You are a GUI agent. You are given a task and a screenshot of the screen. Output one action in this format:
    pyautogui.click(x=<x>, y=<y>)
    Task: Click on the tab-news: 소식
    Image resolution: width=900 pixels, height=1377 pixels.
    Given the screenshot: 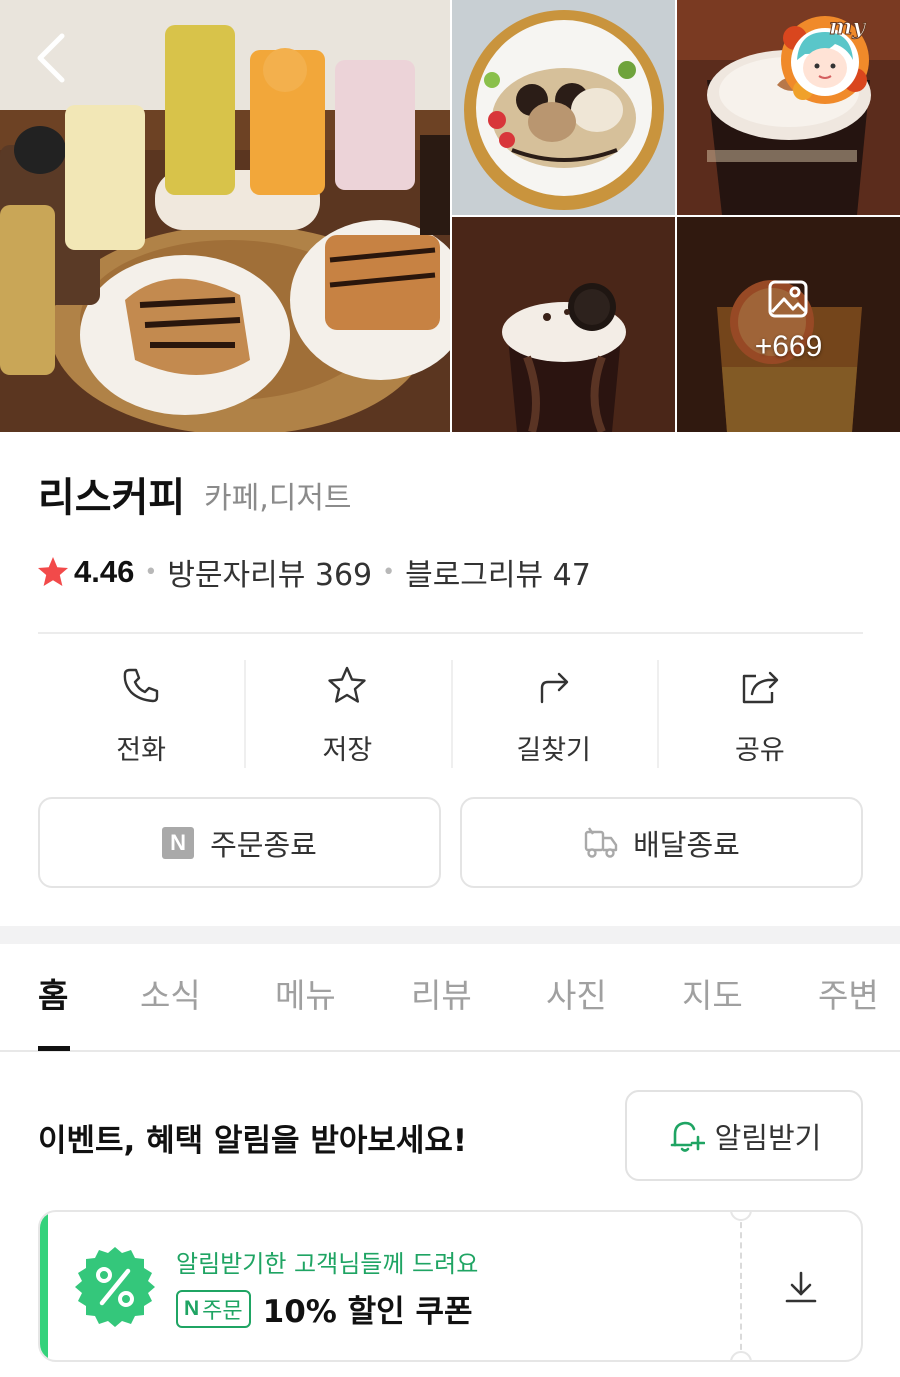 What is the action you would take?
    pyautogui.click(x=170, y=996)
    